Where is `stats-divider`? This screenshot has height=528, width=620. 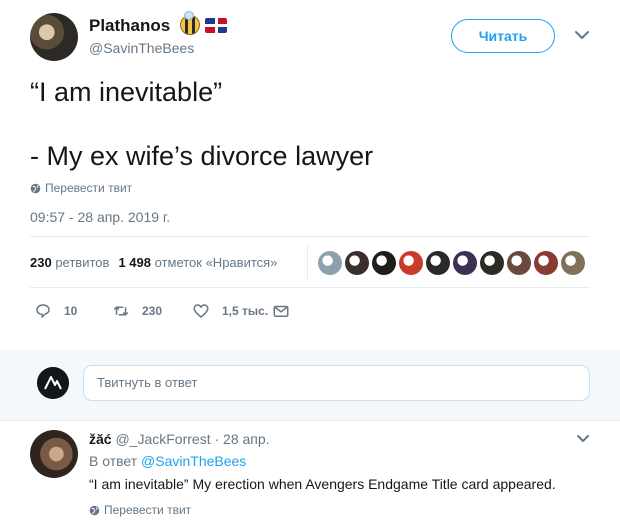 stats-divider is located at coordinates (307, 263).